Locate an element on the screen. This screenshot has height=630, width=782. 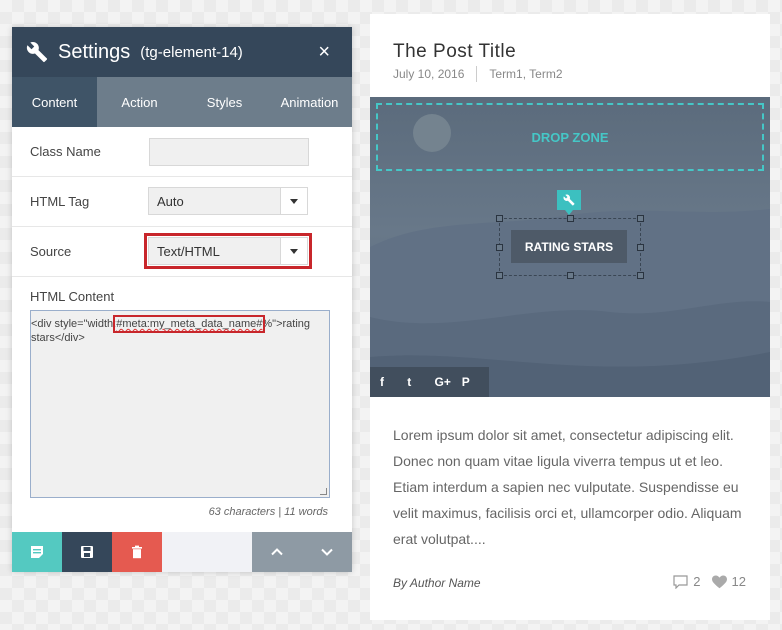
settings-header: Settings (tg-element-14) × is located at coordinates (182, 52).